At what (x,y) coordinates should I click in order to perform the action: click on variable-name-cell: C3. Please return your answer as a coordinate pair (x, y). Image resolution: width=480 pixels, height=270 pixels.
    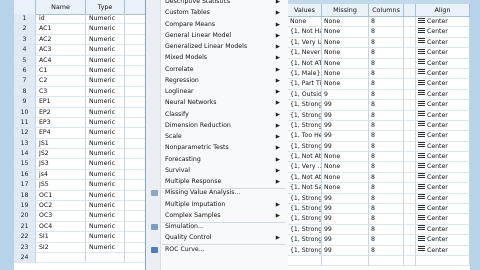
    Looking at the image, I should click on (61, 92).